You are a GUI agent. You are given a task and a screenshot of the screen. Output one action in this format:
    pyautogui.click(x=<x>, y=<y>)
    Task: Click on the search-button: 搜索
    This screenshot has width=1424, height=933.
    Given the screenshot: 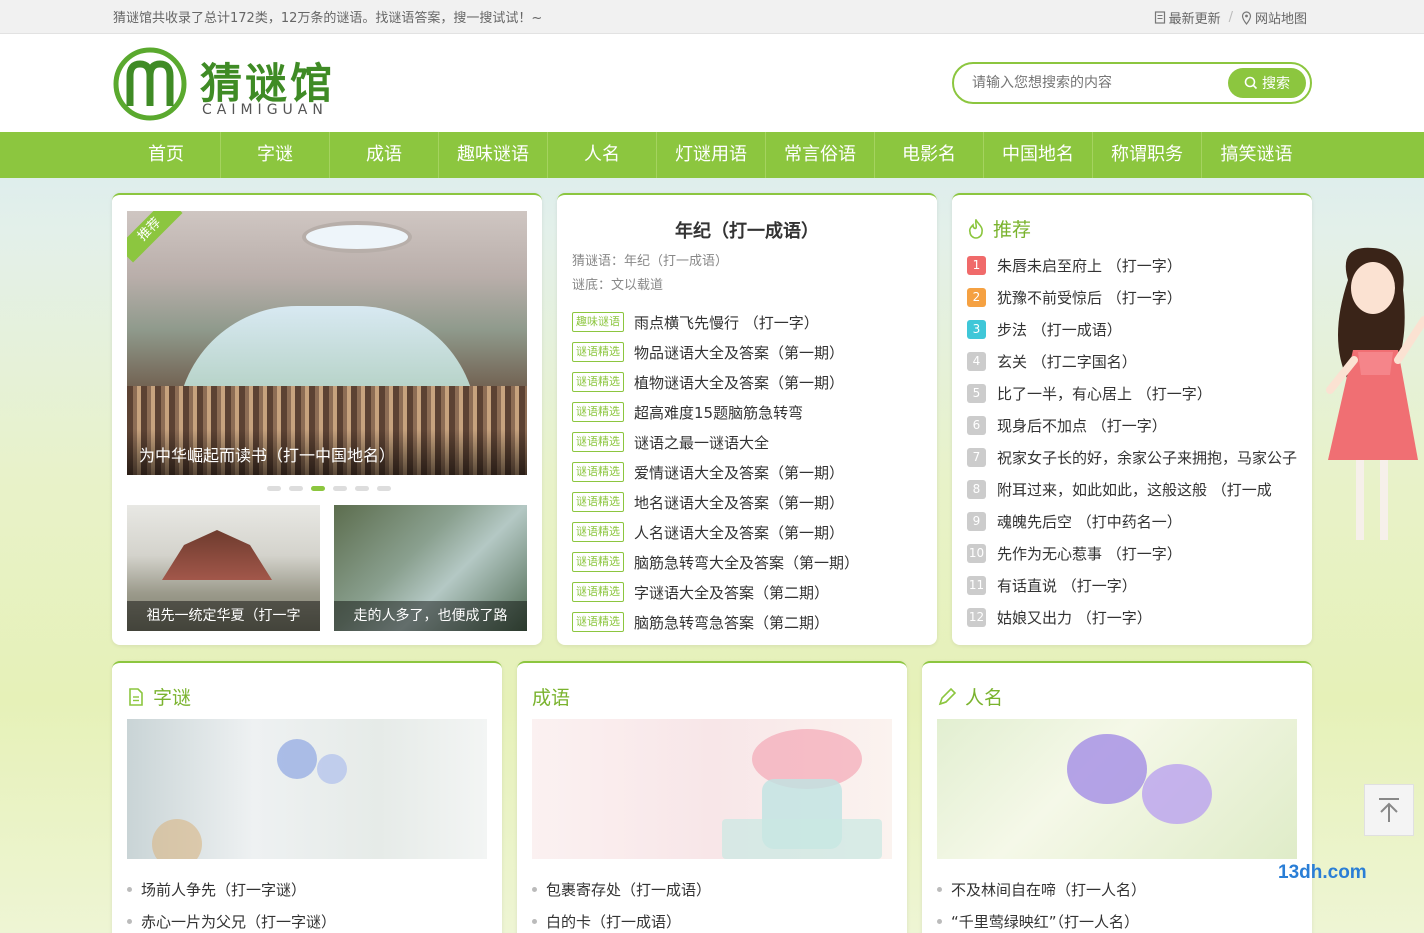 What is the action you would take?
    pyautogui.click(x=1267, y=83)
    